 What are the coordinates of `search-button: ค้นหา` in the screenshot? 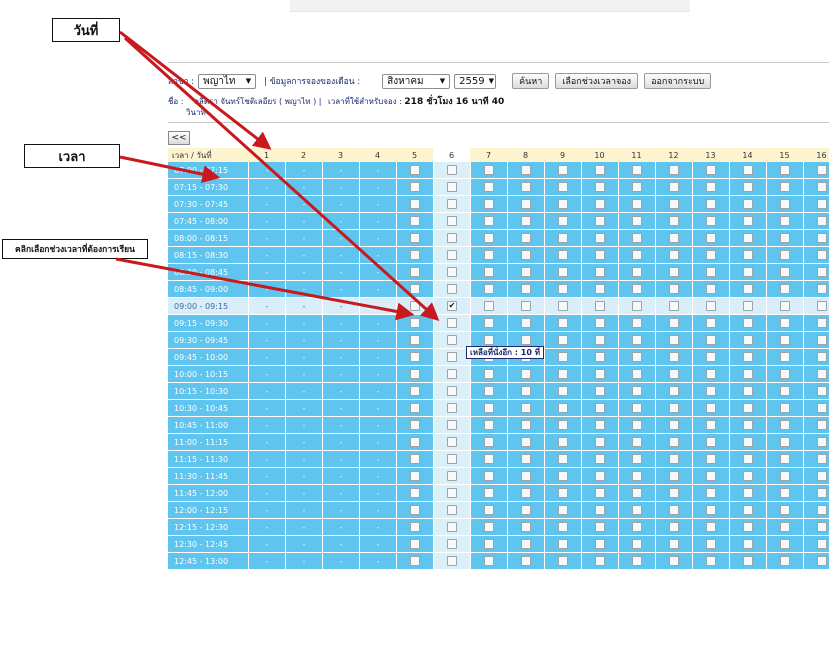 It's located at (531, 81).